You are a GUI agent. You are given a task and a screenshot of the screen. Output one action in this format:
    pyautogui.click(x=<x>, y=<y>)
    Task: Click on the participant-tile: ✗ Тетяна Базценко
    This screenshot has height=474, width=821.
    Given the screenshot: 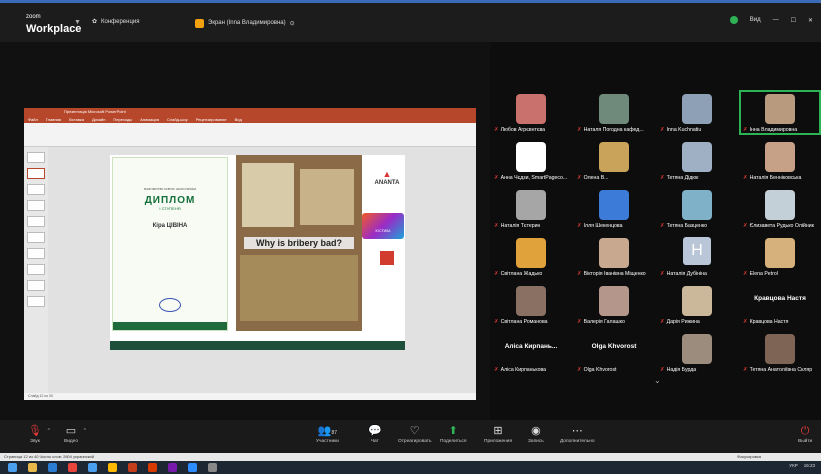 What is the action you would take?
    pyautogui.click(x=697, y=208)
    